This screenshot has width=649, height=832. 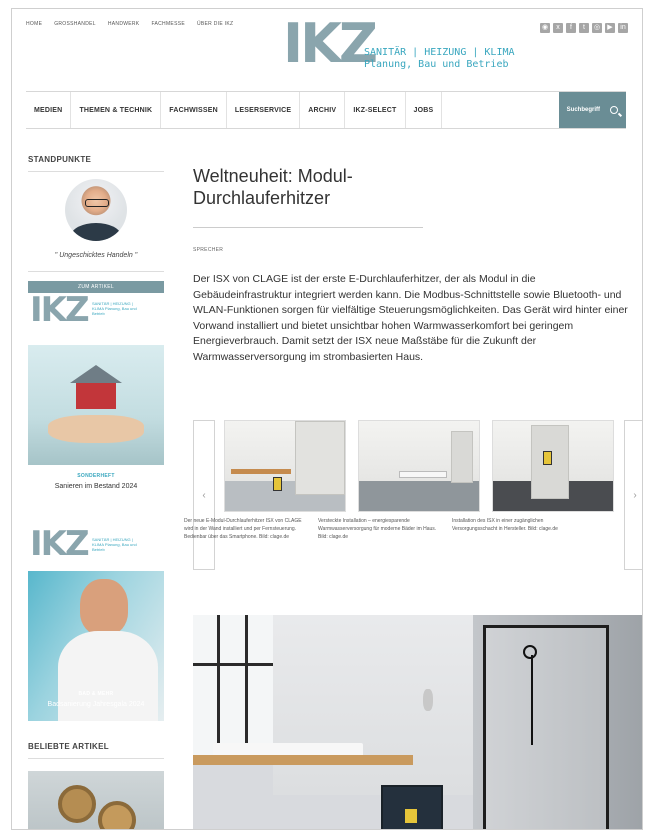 What do you see at coordinates (96, 646) in the screenshot?
I see `magazine-cover-image: BAD & MEHR Badsanierung Jahresgala 2024` at bounding box center [96, 646].